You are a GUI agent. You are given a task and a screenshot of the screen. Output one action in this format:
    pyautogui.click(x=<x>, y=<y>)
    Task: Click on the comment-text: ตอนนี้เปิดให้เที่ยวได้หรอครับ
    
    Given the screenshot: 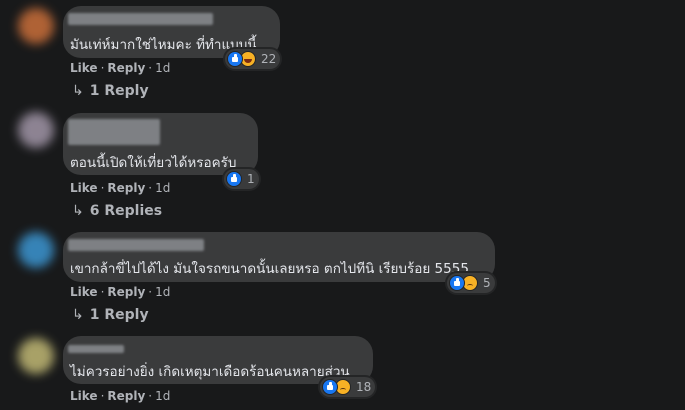 What is the action you would take?
    pyautogui.click(x=153, y=163)
    